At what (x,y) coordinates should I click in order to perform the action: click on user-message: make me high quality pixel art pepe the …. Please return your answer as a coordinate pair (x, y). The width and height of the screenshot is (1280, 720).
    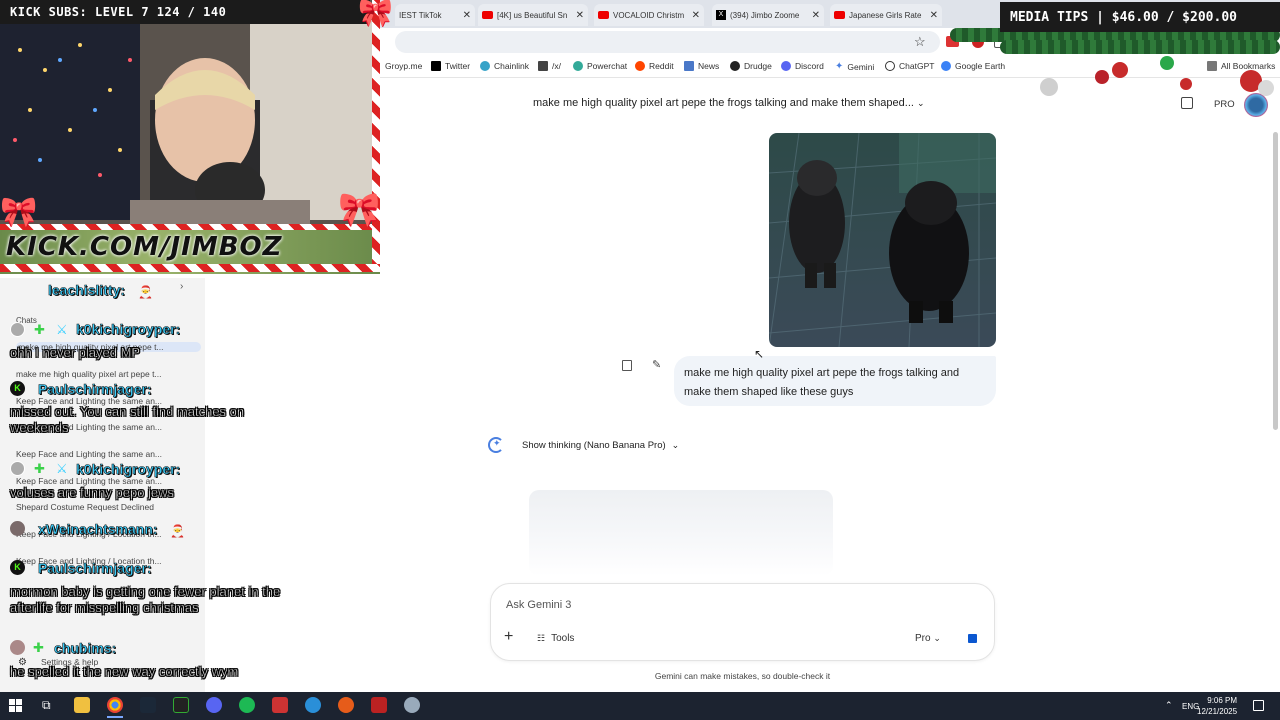
    Looking at the image, I should click on (835, 381).